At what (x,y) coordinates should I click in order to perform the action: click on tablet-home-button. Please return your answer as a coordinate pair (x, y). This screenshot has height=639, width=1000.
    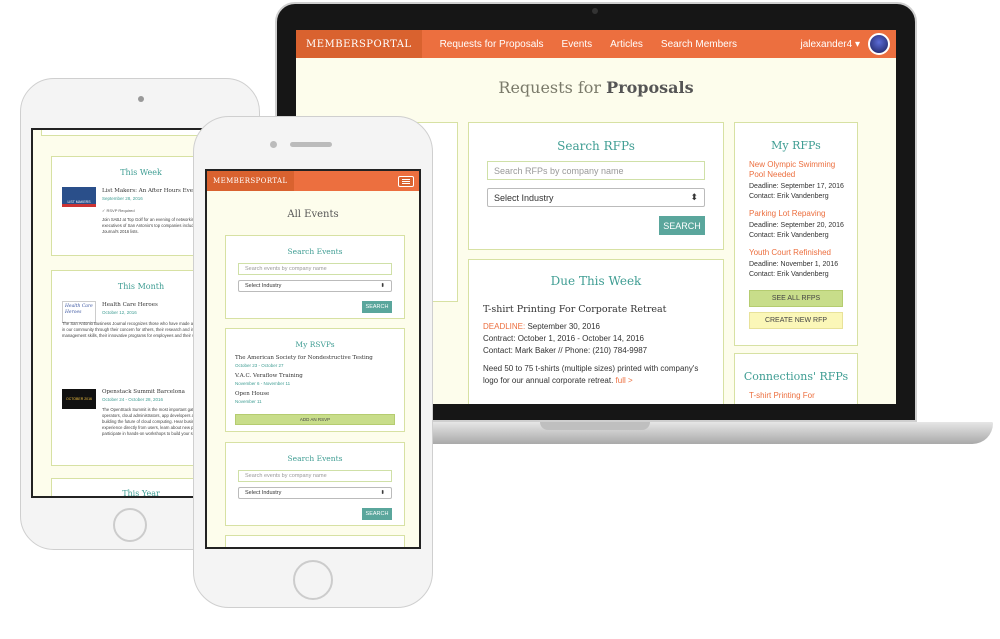
    Looking at the image, I should click on (130, 525).